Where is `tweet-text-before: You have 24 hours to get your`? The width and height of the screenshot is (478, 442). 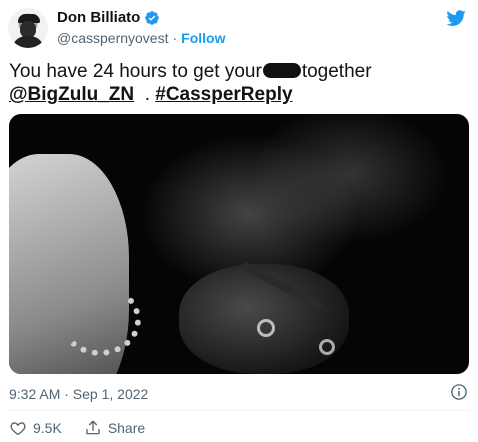 tweet-text-before: You have 24 hours to get your is located at coordinates (135, 71).